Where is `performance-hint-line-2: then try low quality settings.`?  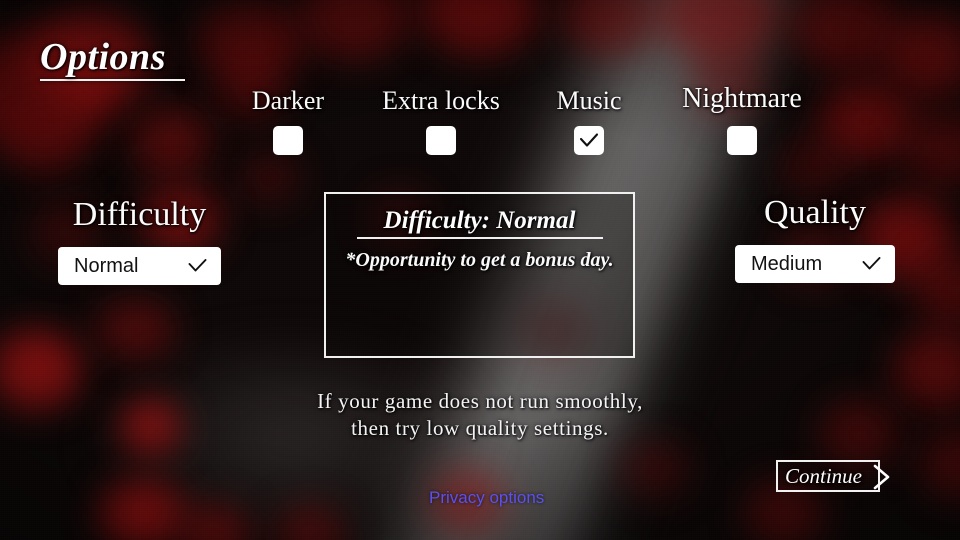
performance-hint-line-2: then try low quality settings. is located at coordinates (480, 428).